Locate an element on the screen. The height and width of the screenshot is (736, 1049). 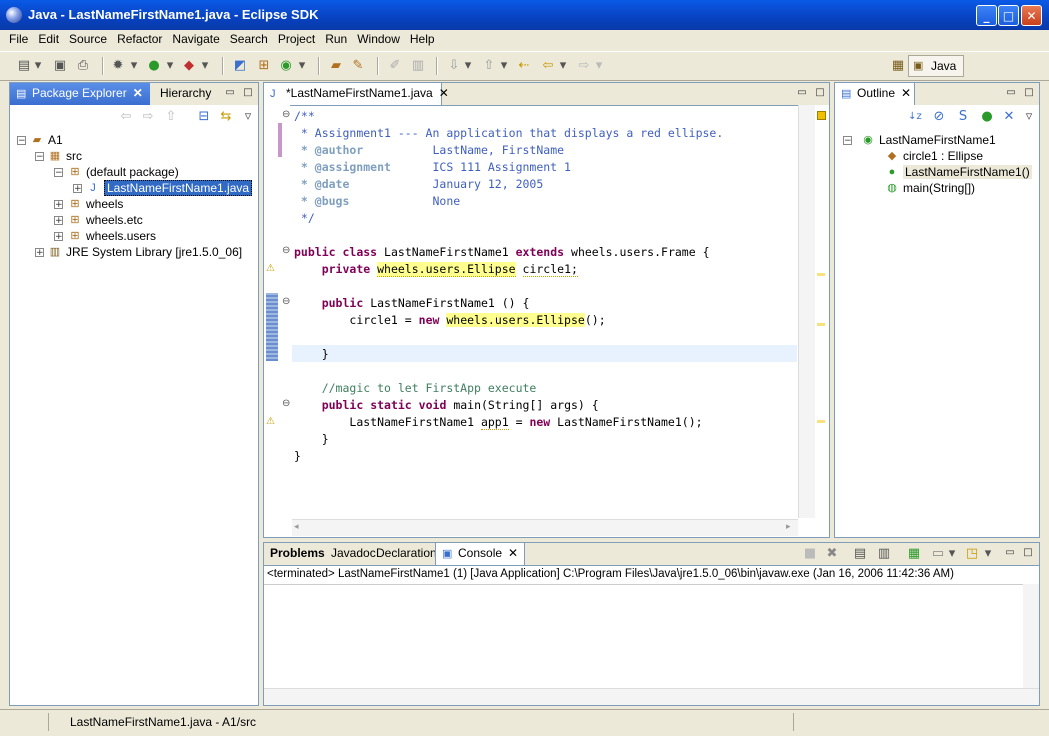
previous-annotation-dropdown-icon: ▾ is located at coordinates (504, 66).